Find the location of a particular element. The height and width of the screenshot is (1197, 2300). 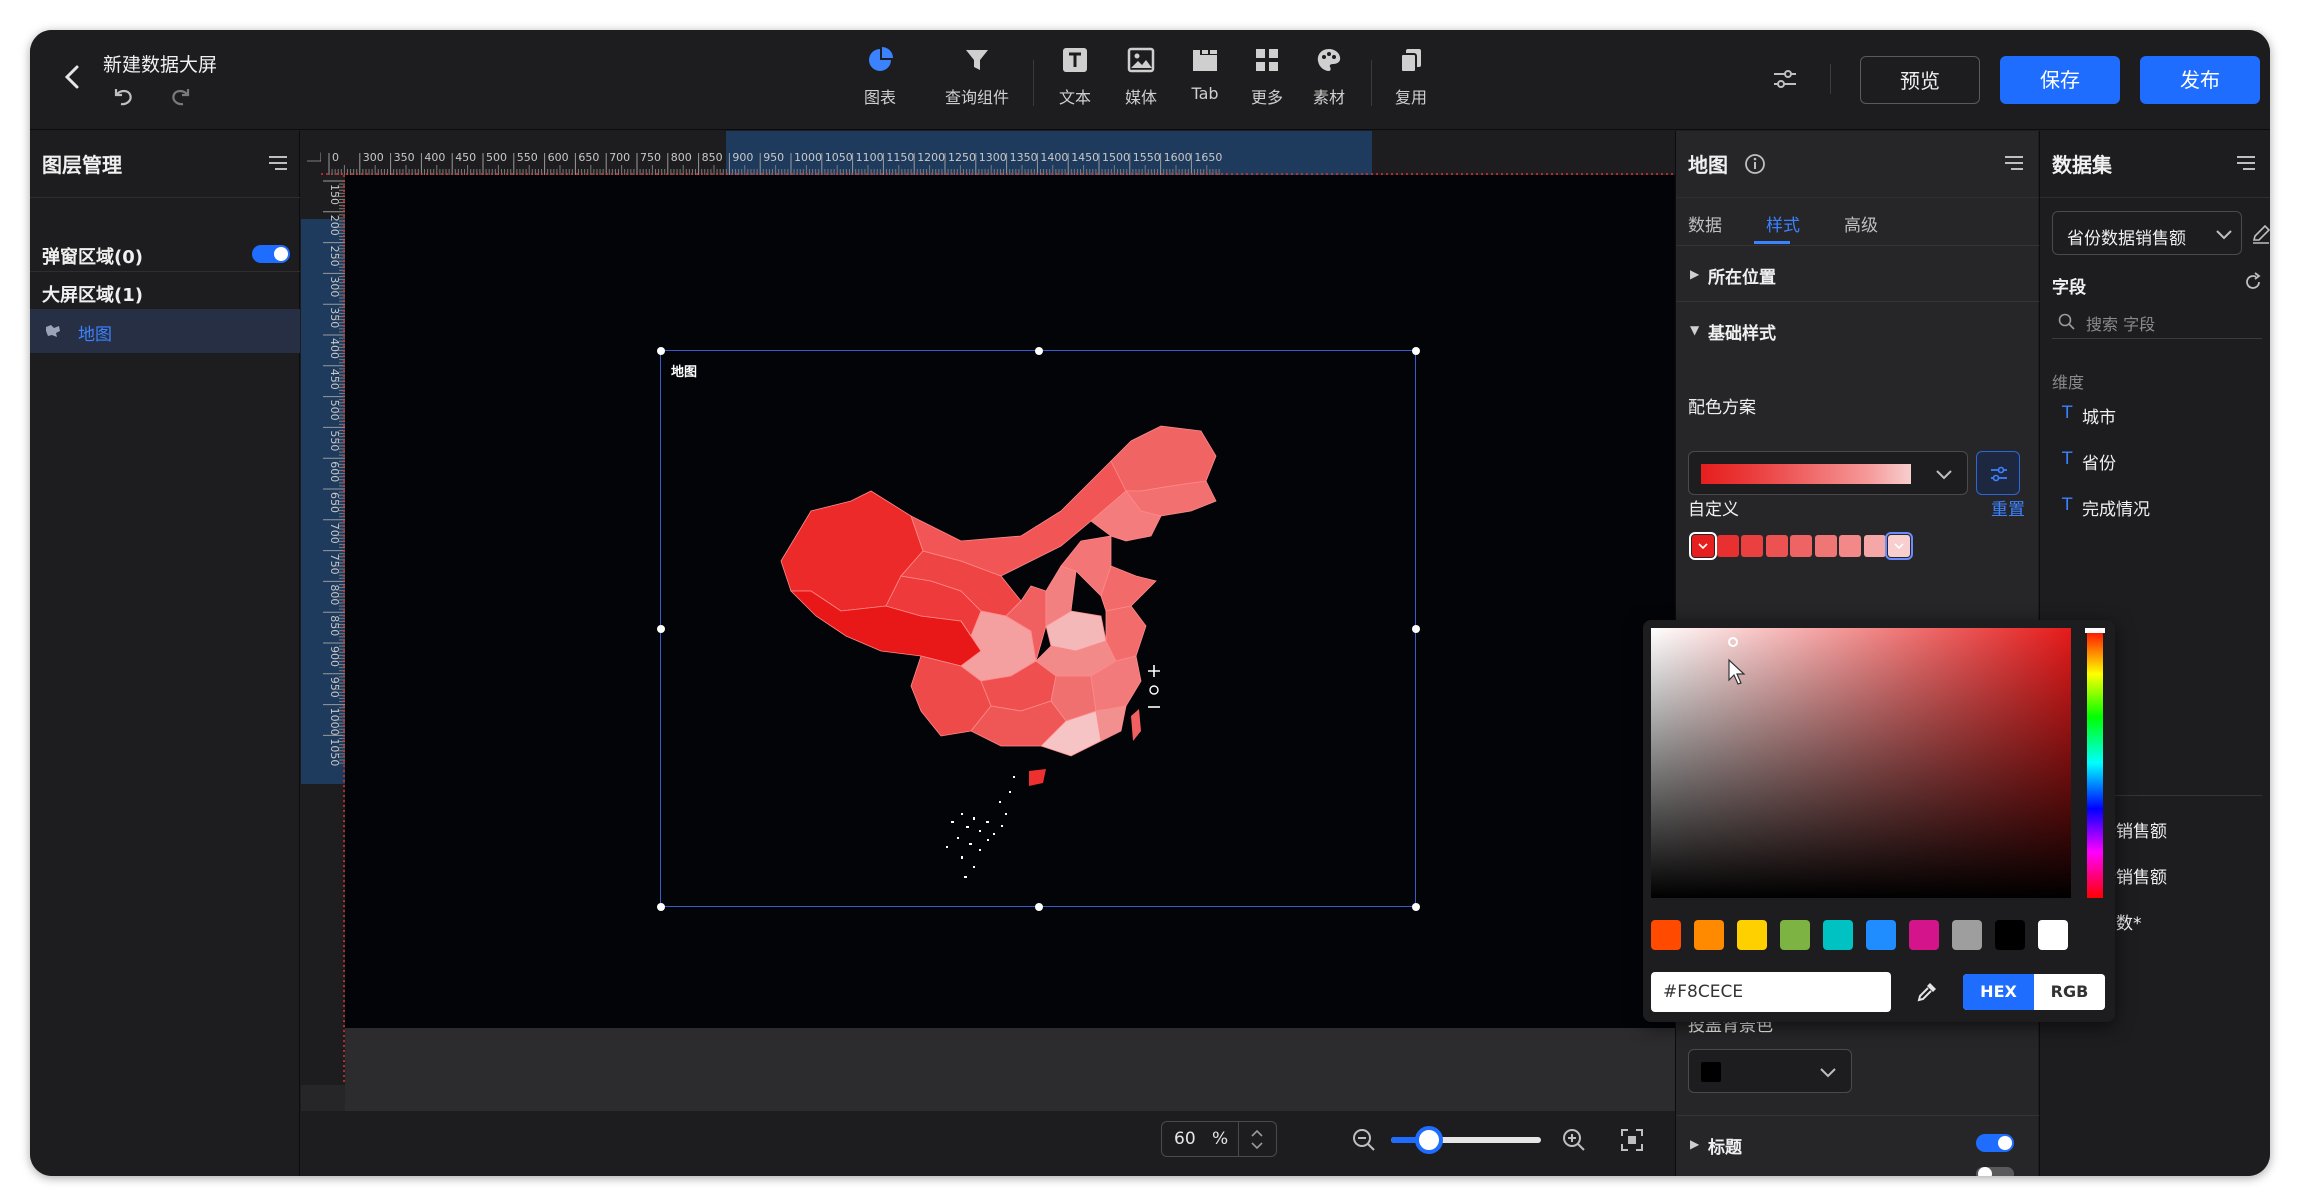

palette-icon is located at coordinates (1329, 60).